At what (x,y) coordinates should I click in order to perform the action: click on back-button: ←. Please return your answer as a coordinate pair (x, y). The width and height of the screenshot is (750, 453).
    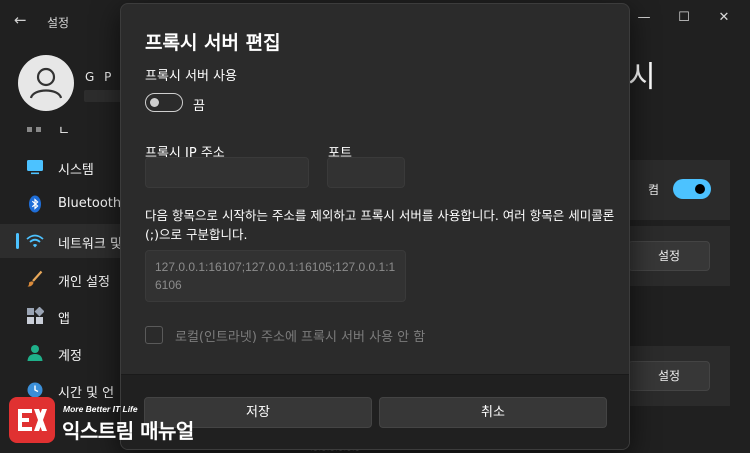
    Looking at the image, I should click on (23, 20).